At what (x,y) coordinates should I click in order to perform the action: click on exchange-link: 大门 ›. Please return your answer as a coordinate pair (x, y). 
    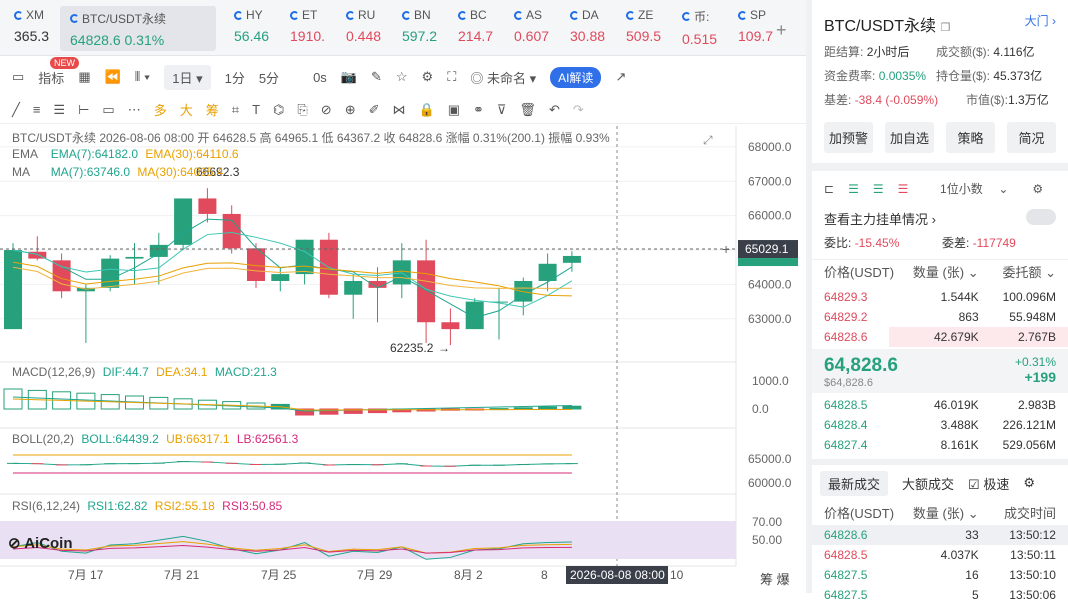
    Looking at the image, I should click on (1040, 24).